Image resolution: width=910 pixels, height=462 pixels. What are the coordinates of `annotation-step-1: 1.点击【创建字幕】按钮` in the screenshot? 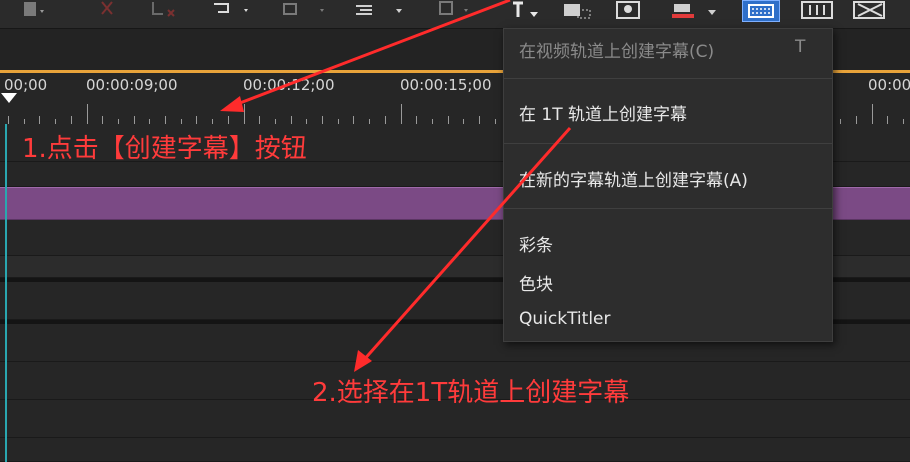 It's located at (164, 149).